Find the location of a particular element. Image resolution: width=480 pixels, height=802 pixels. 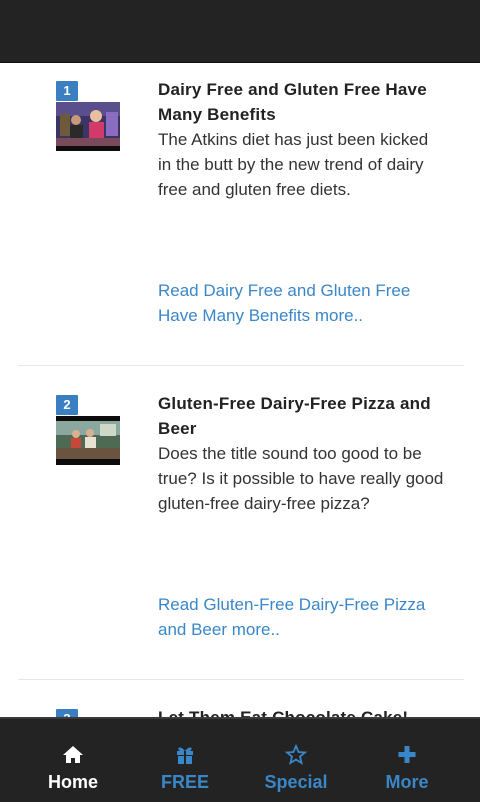

plus-icon is located at coordinates (407, 754).